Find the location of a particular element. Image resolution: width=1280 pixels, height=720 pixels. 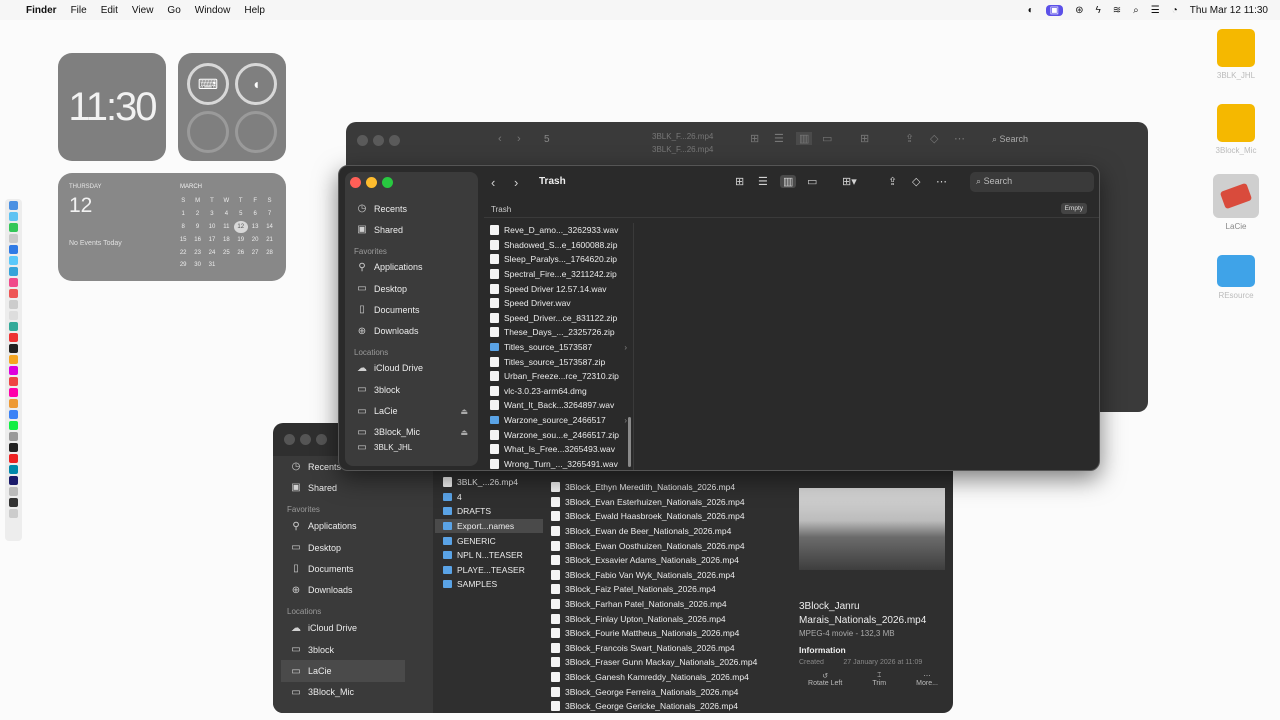

list-item-selected: Export...names is located at coordinates (489, 526).